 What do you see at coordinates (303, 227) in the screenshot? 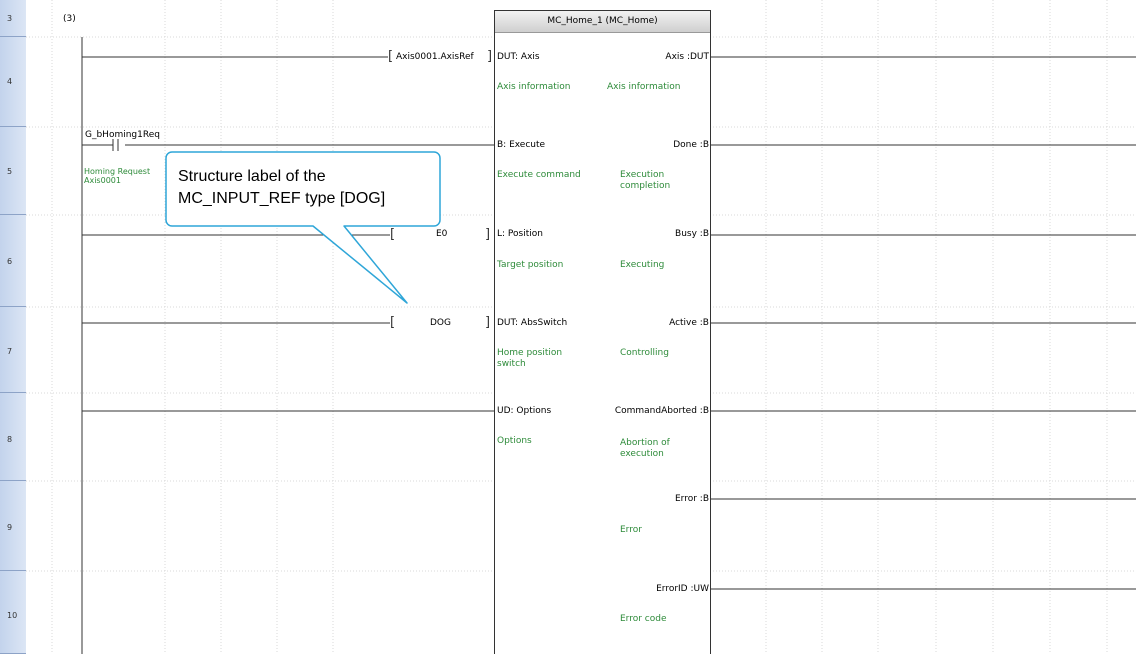
I see `callout-balloon` at bounding box center [303, 227].